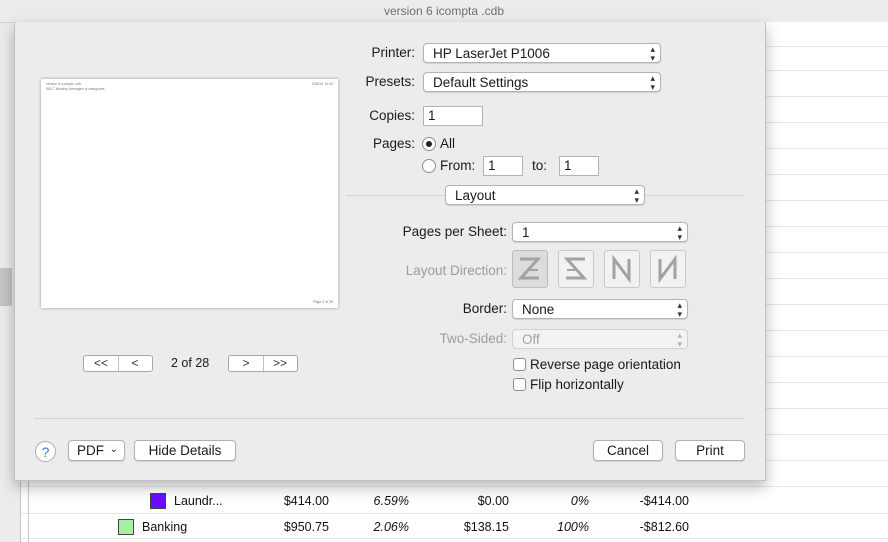 This screenshot has height=542, width=888. What do you see at coordinates (190, 363) in the screenshot?
I see `preview-page-count: 2 of 28` at bounding box center [190, 363].